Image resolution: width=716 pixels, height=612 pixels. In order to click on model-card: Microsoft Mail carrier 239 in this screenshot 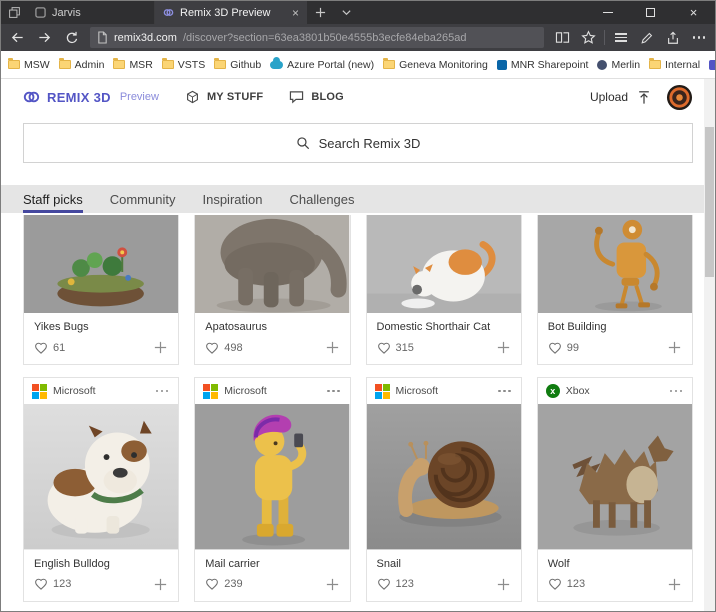, I will do `click(272, 489)`.